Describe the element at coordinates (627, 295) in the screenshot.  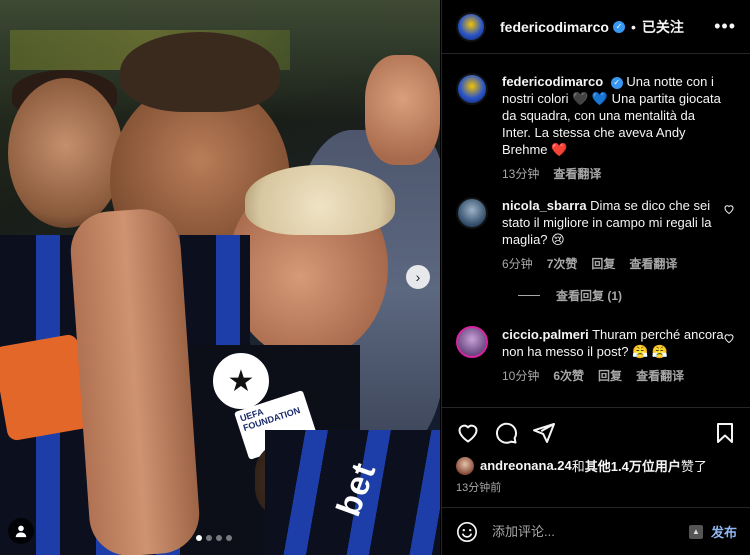
I see `view-replies-button: 查看回复 (1)` at that location.